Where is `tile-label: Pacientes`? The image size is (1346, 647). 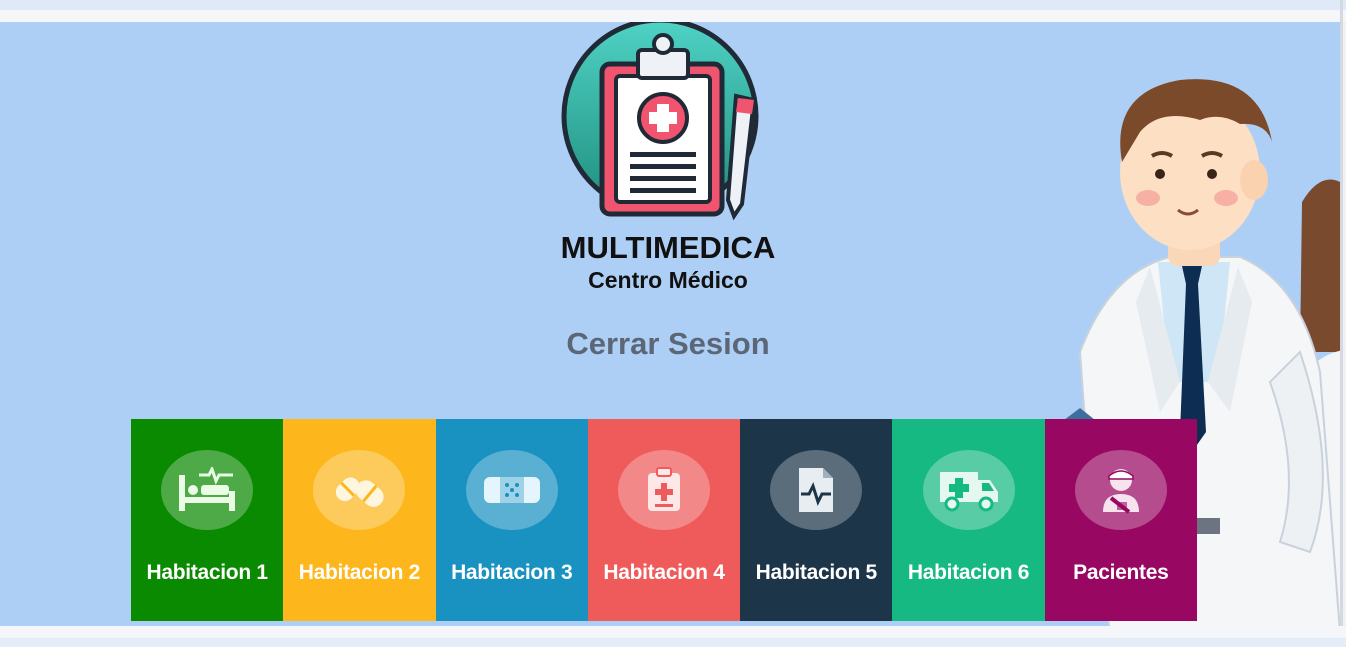
tile-label: Pacientes is located at coordinates (1121, 572).